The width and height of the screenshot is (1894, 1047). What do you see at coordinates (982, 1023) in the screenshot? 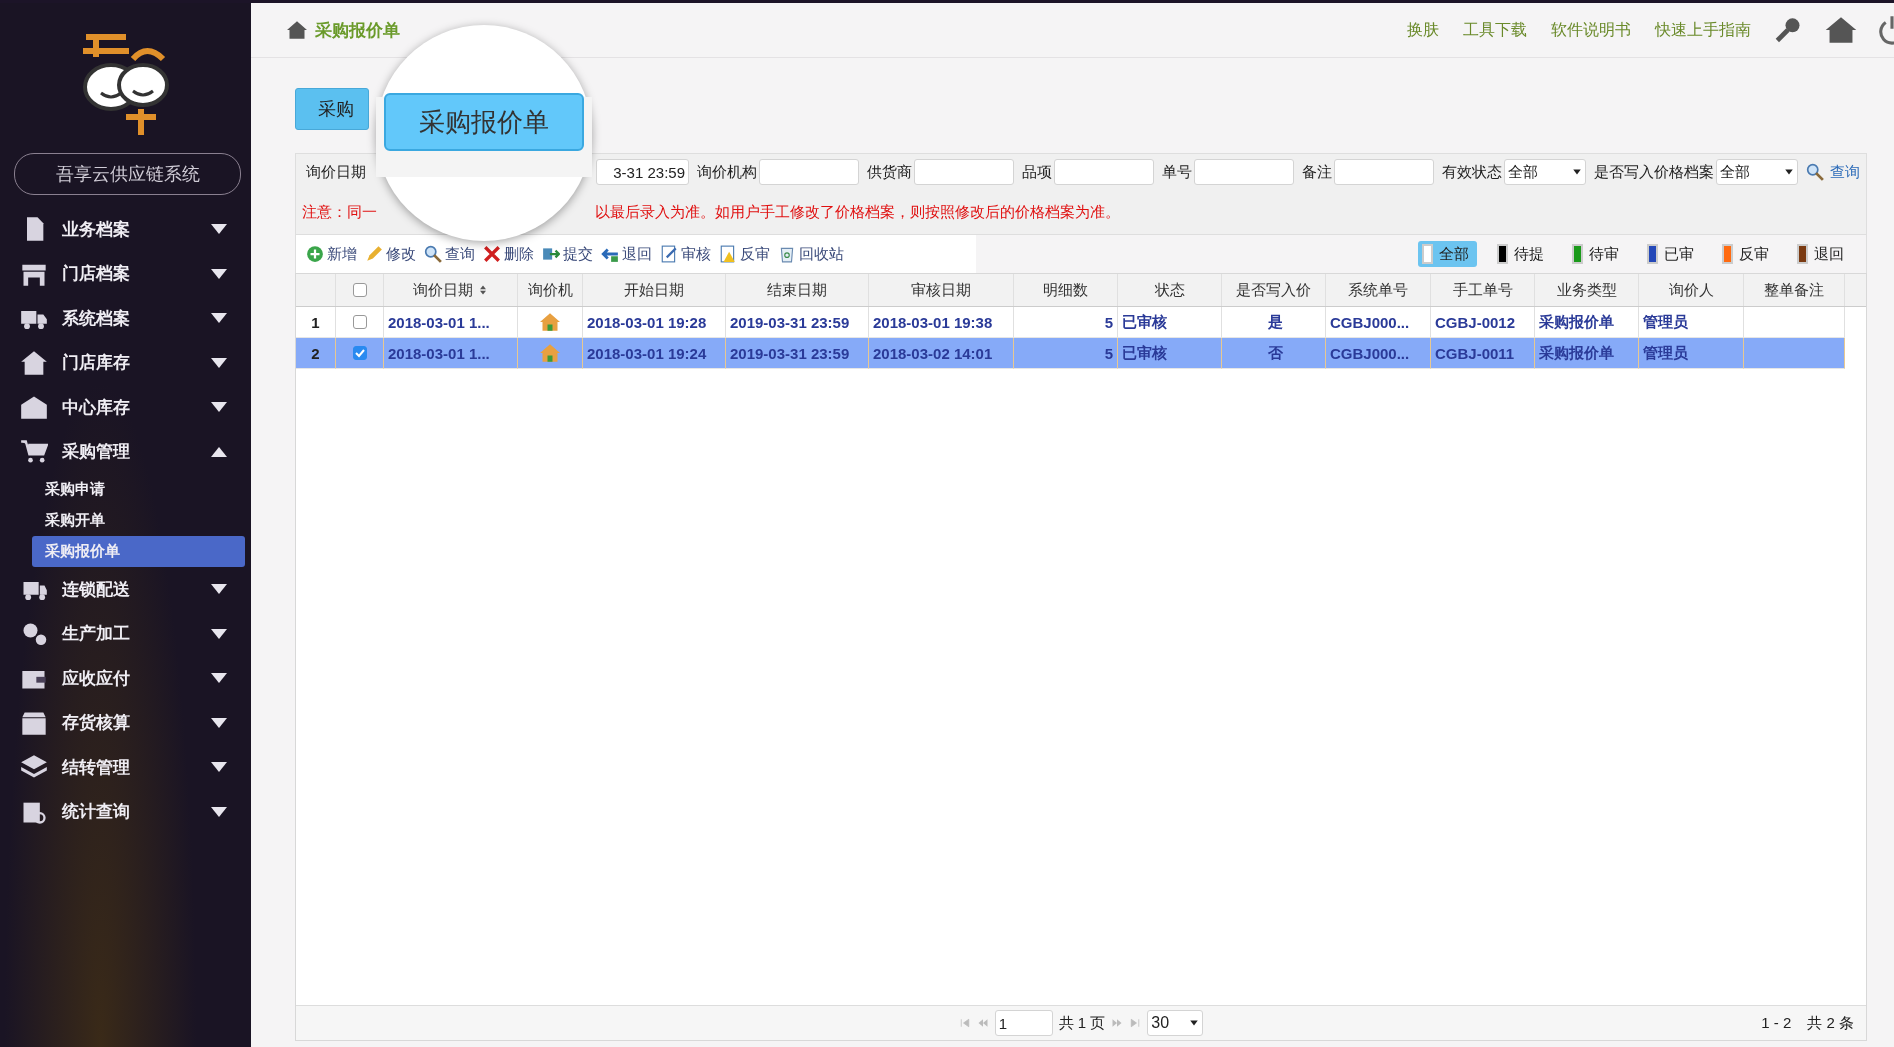
I see `previous-page-icon` at bounding box center [982, 1023].